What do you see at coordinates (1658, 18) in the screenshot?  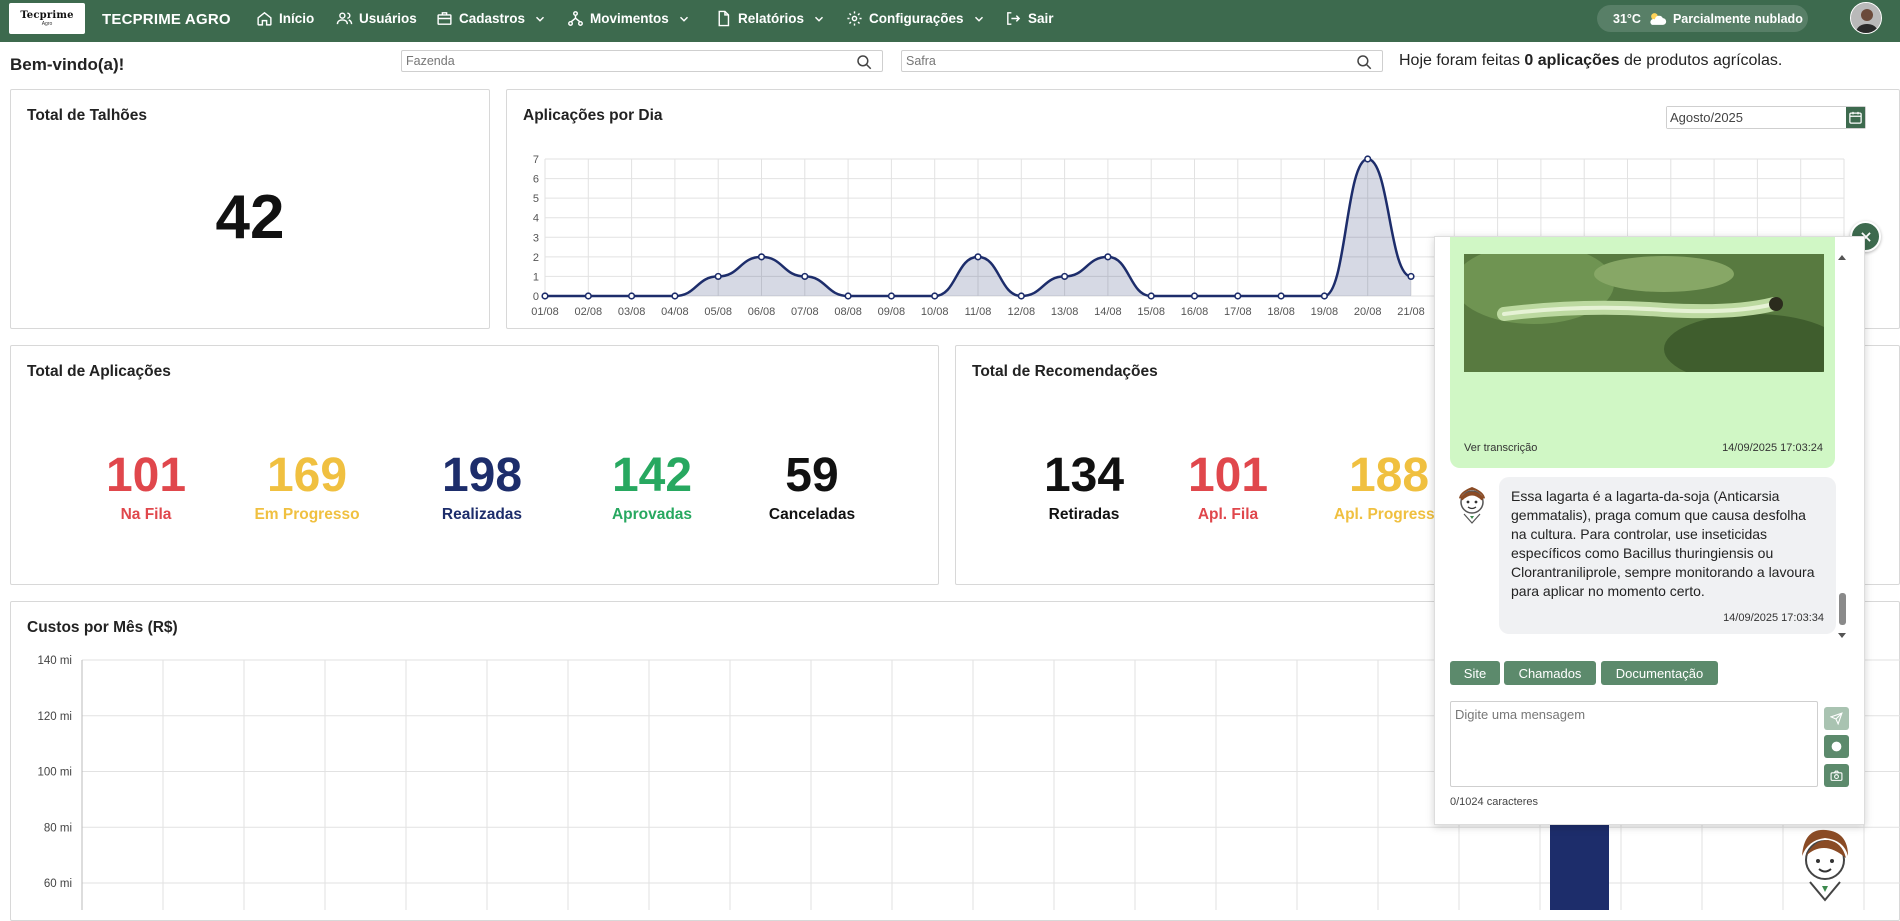 I see `cloud-sun-icon` at bounding box center [1658, 18].